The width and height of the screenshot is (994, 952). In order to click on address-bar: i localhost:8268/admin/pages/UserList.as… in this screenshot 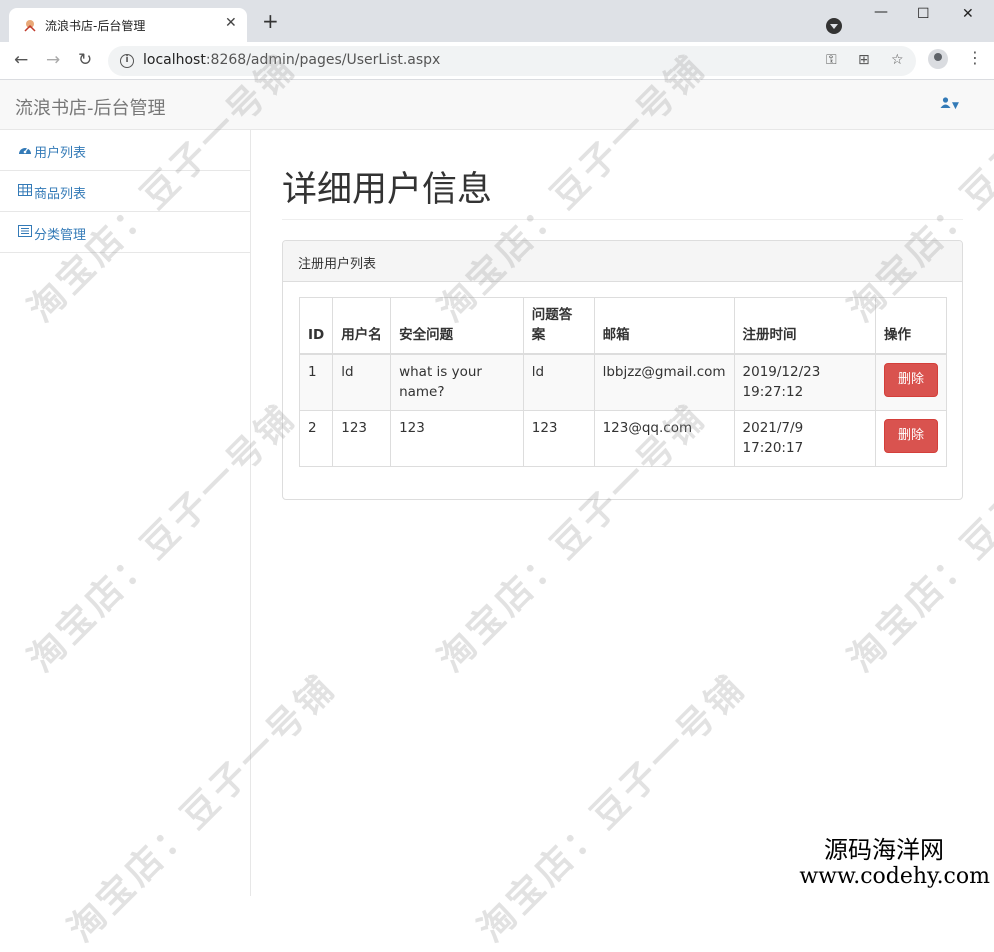, I will do `click(512, 61)`.